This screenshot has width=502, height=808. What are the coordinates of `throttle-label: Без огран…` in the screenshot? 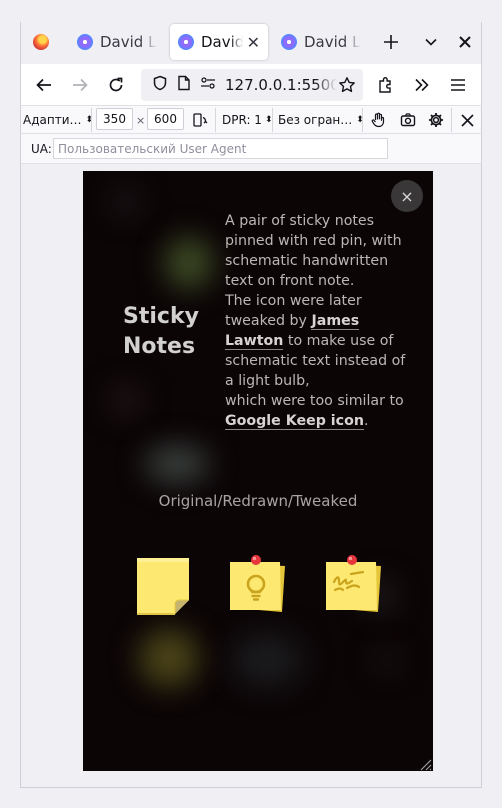 It's located at (315, 120).